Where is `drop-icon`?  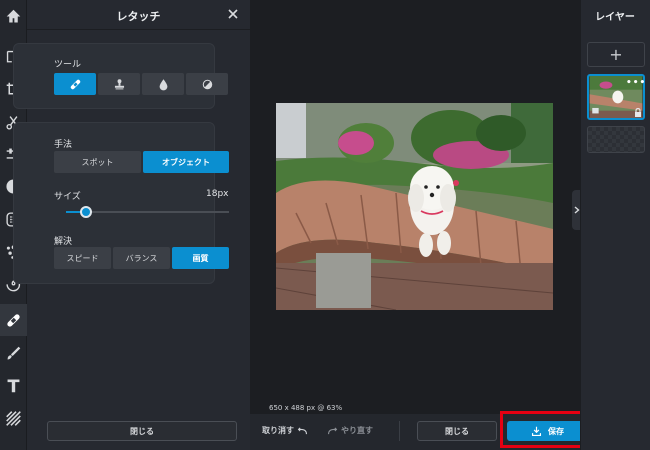 drop-icon is located at coordinates (163, 84).